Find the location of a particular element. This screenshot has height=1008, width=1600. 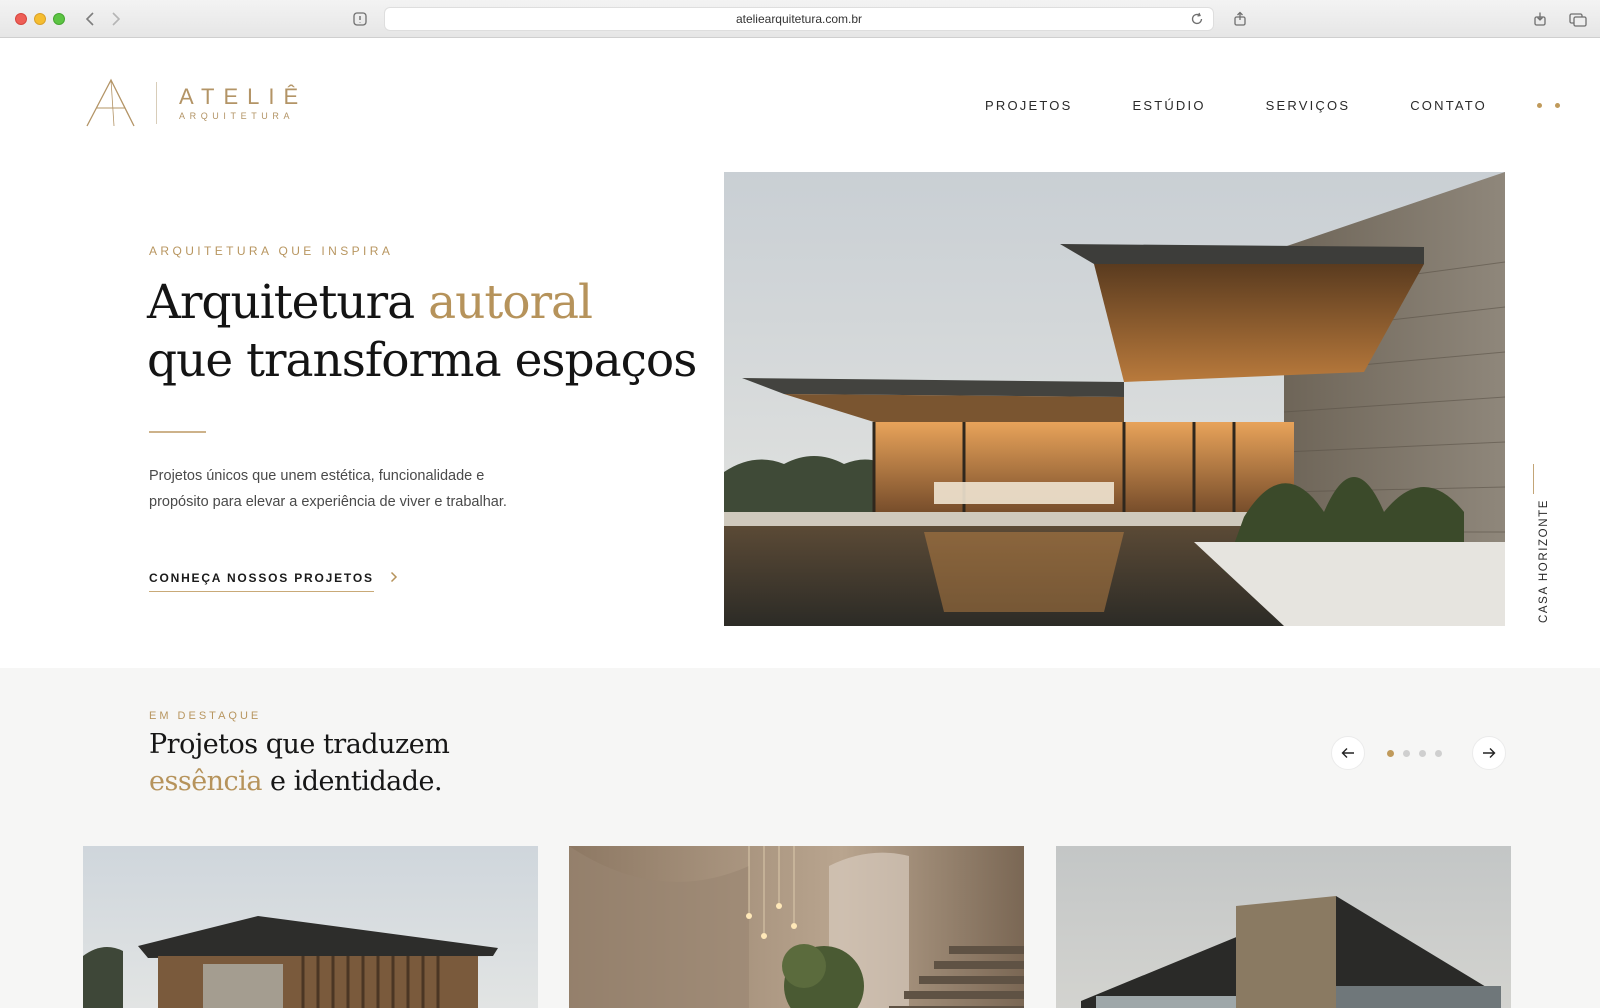

hero-cta-link: CONHEÇA NOSSOS PROJETOS is located at coordinates (273, 581).